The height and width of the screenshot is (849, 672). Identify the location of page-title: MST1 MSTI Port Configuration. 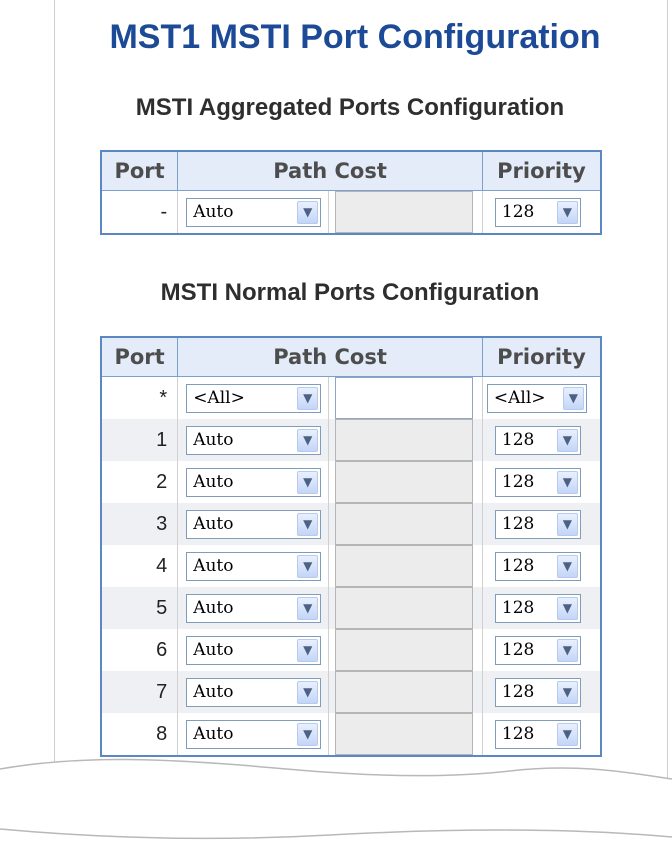
(355, 37).